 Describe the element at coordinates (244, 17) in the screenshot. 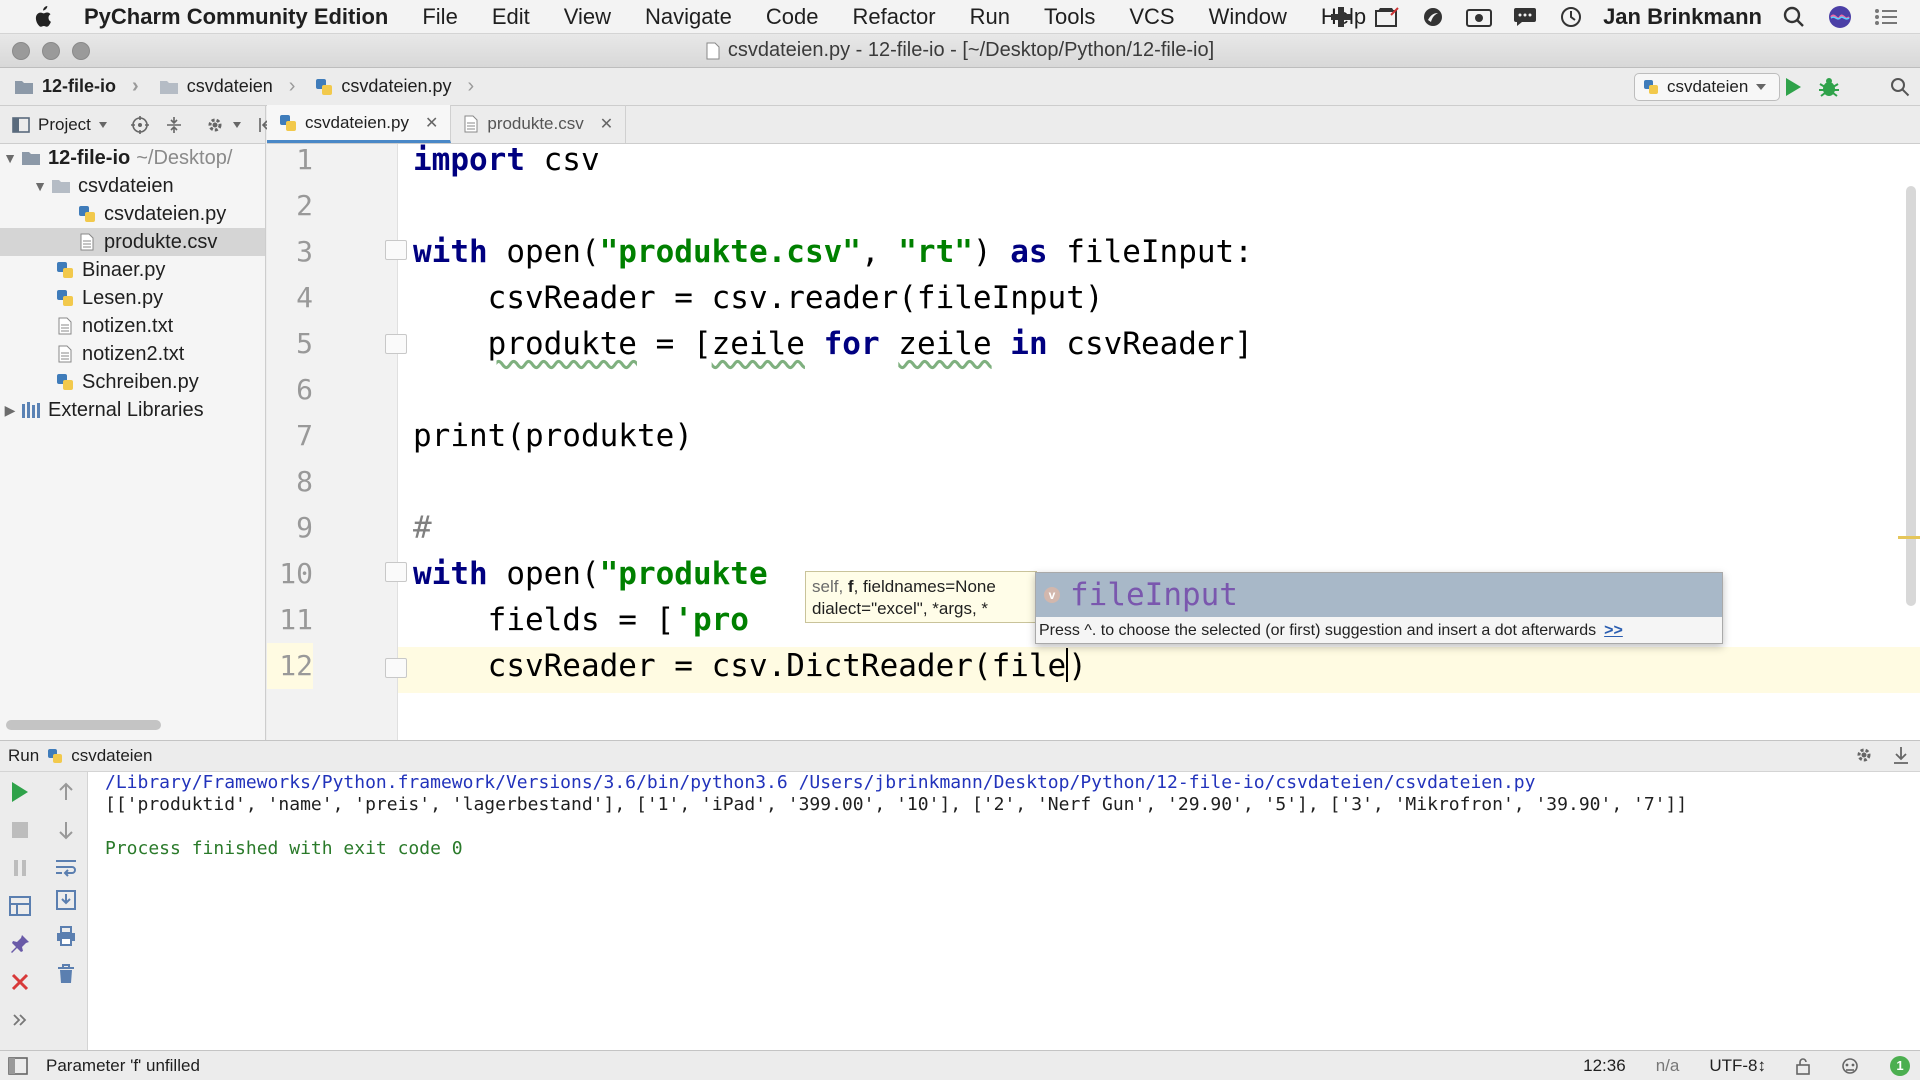

I see `app-name-menu: PyCharm Community Edition` at that location.